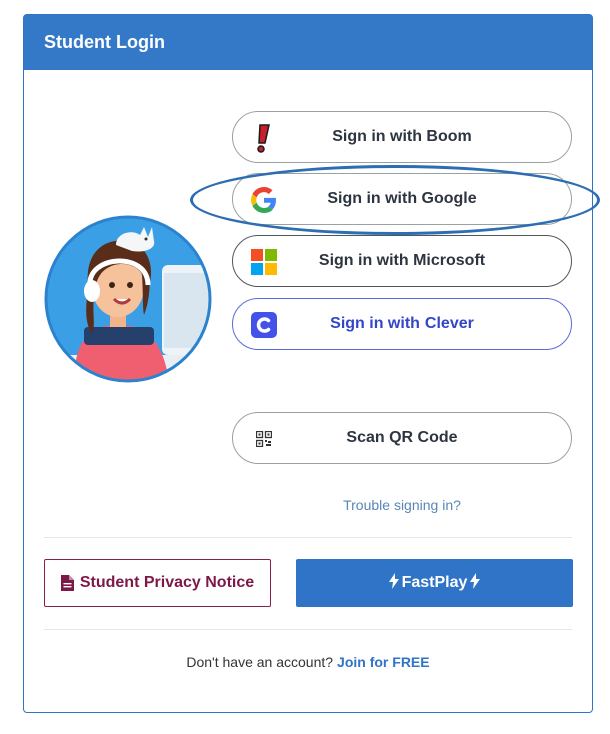 This screenshot has height=734, width=610. I want to click on sign-in-google-label: Sign in with Google, so click(402, 198).